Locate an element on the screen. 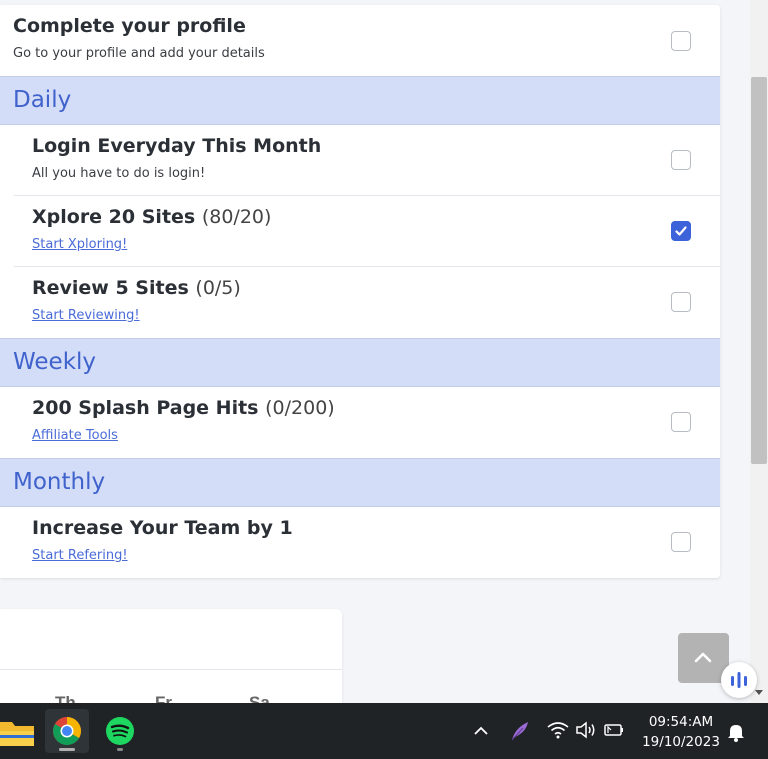 This screenshot has width=768, height=759. voice-assistant-button is located at coordinates (739, 680).